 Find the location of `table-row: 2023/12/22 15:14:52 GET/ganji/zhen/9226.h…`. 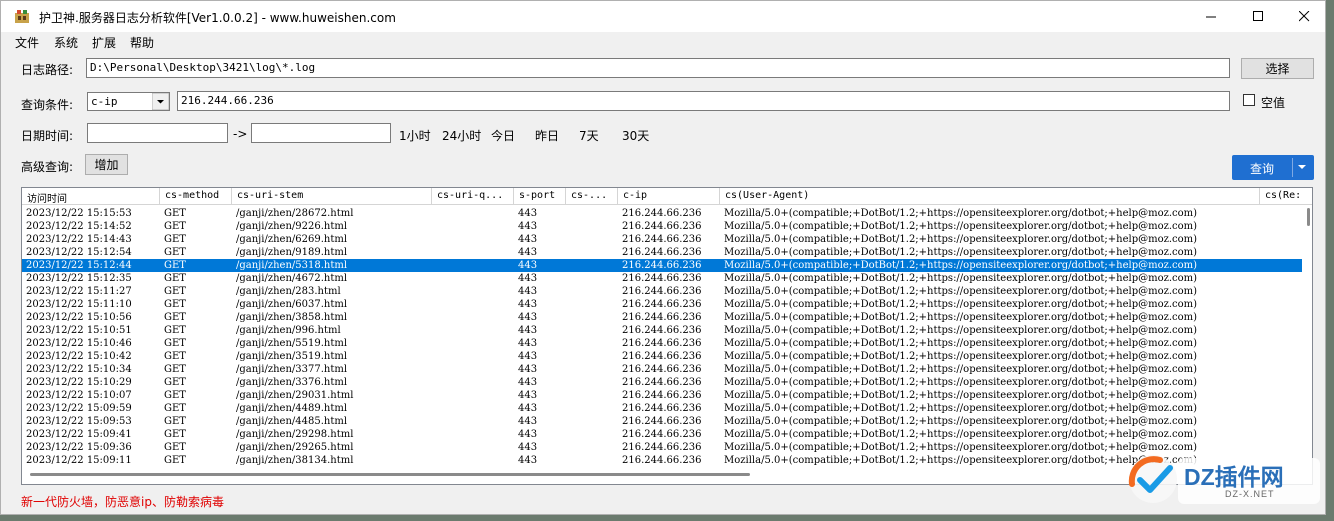

table-row: 2023/12/22 15:14:52 GET/ganji/zhen/9226.h… is located at coordinates (662, 226).